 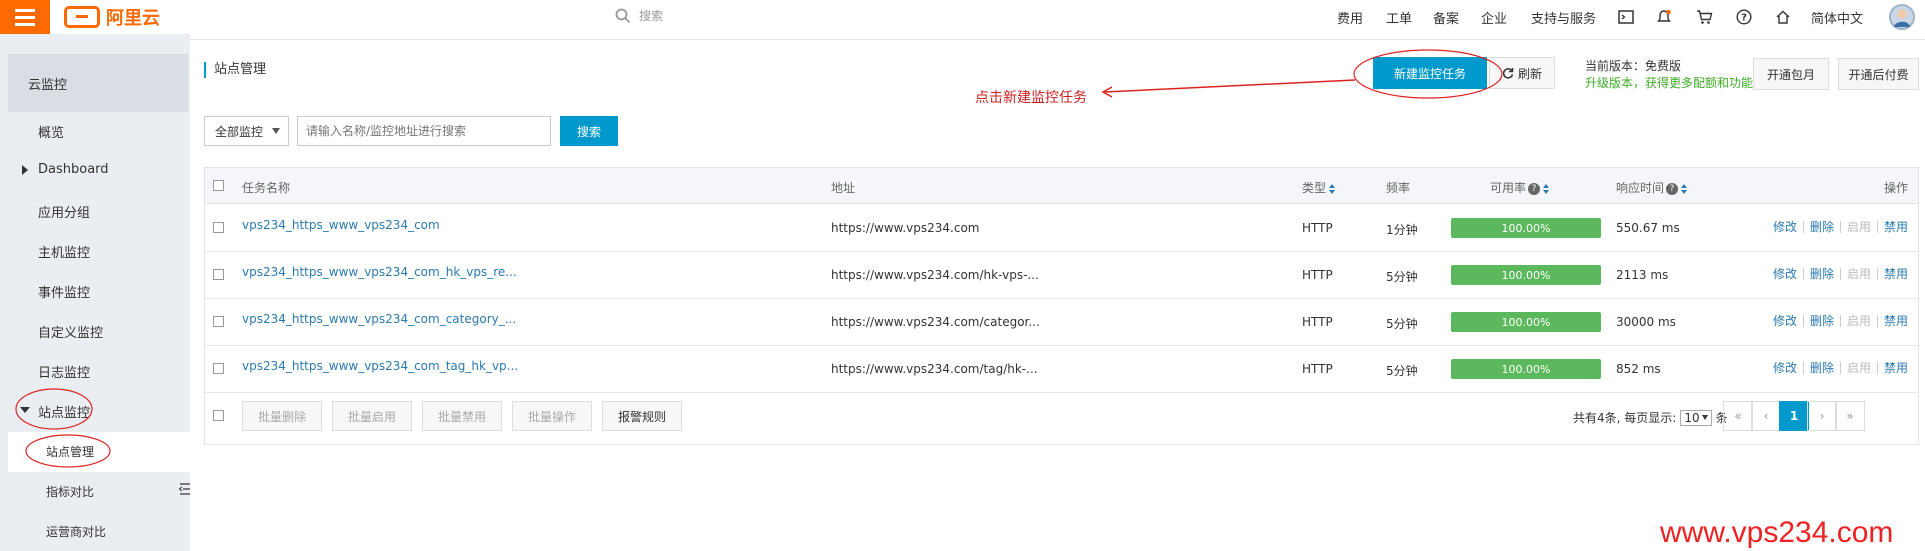 I want to click on sidebar-item-event-monitor: 事件监控, so click(x=64, y=291).